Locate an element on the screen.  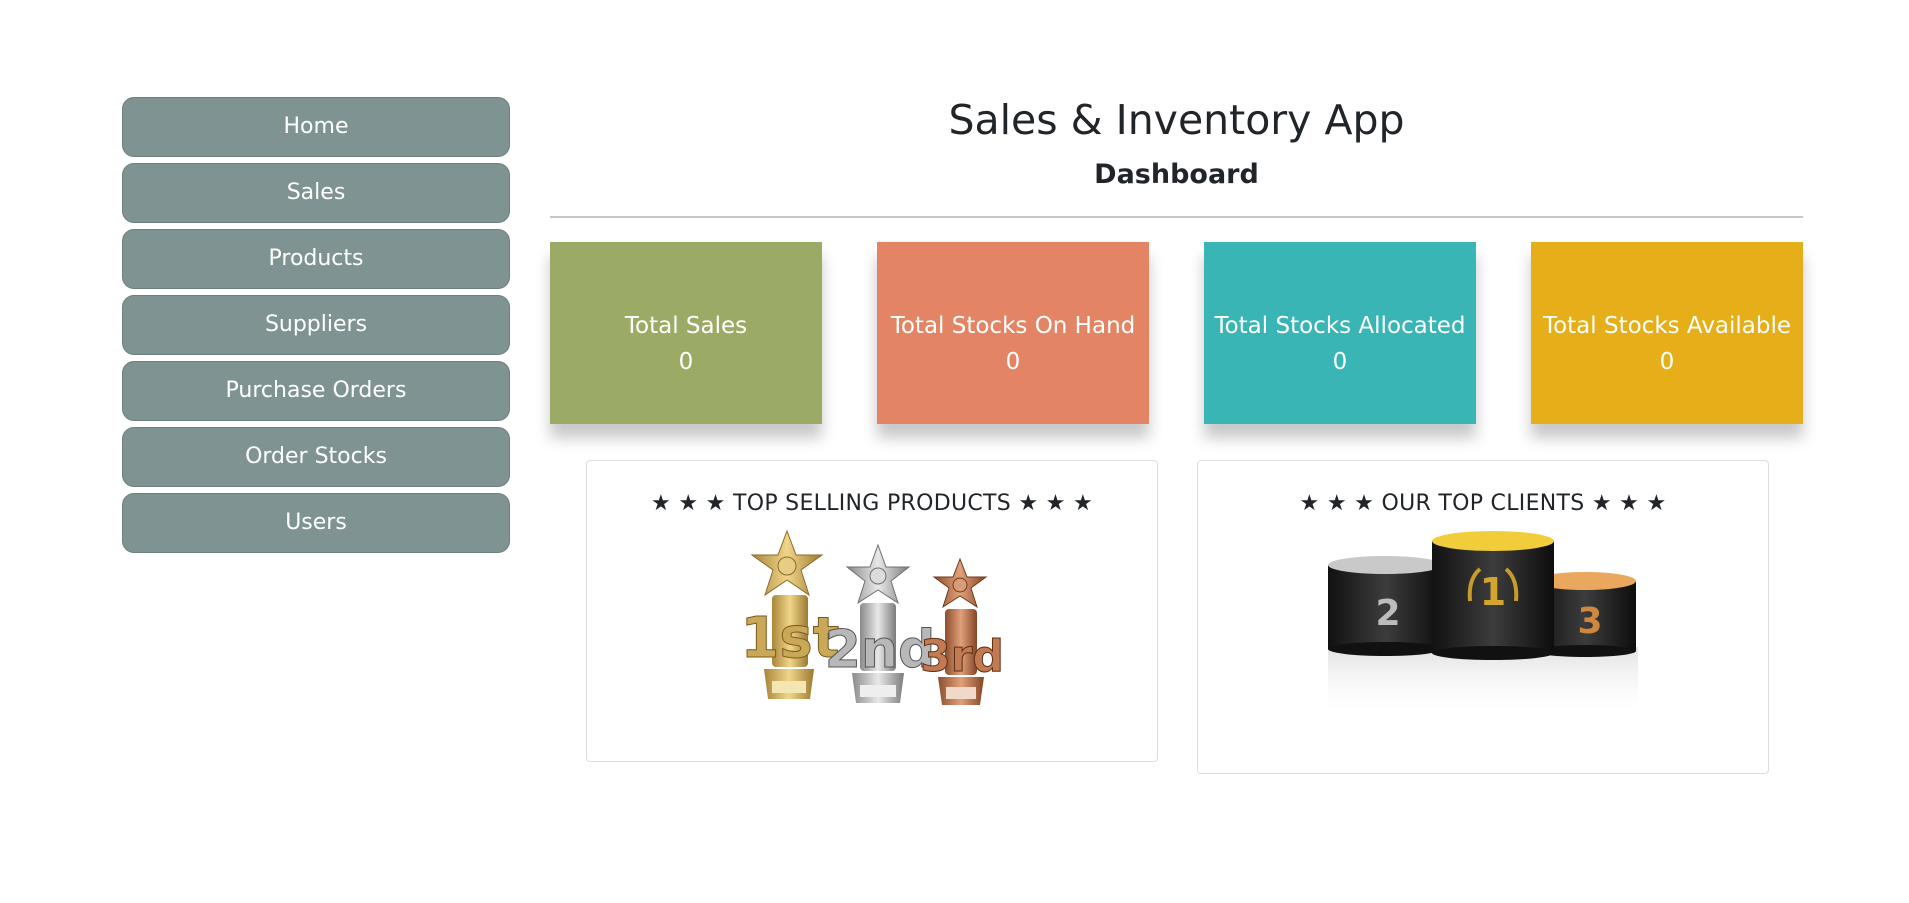
podium-image: 2 3 1 is located at coordinates (1483, 624).